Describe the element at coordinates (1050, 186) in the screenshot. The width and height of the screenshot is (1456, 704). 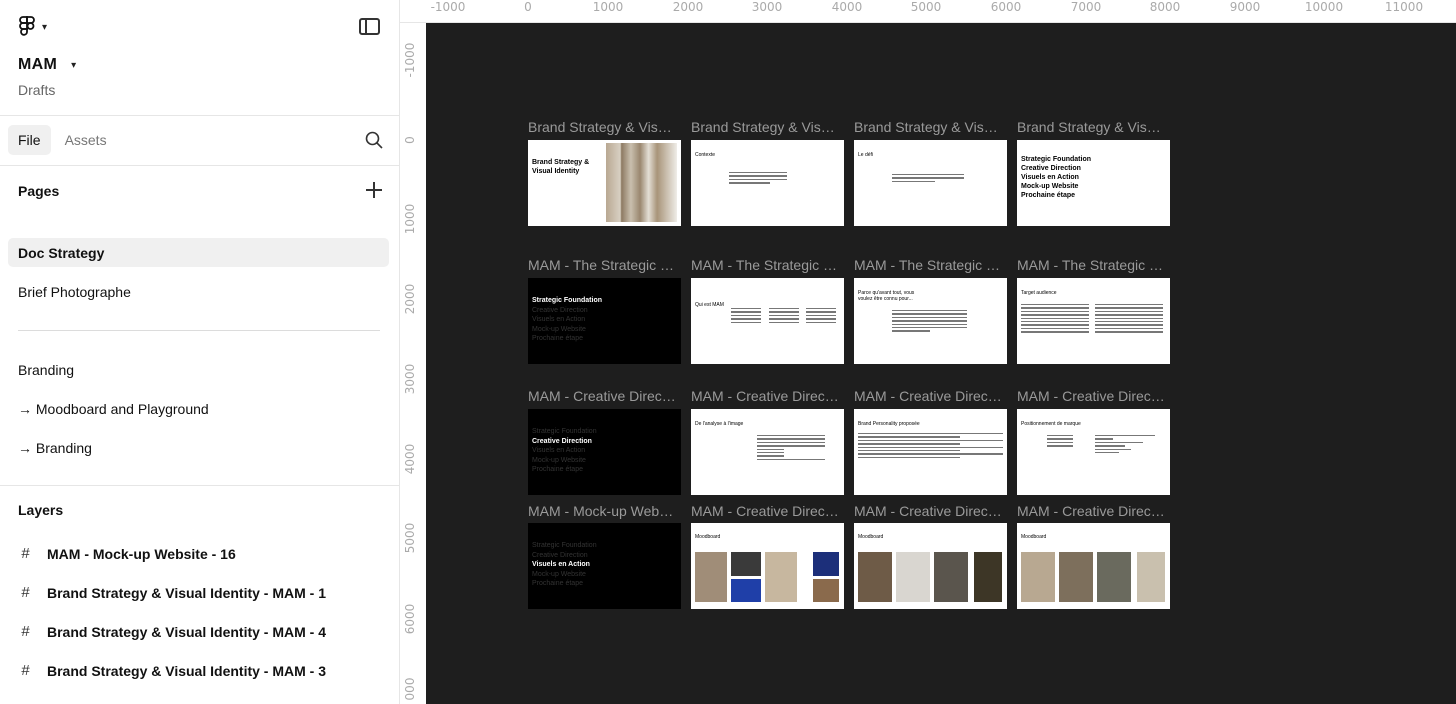
I see `slide-heading: Mock-up Website` at that location.